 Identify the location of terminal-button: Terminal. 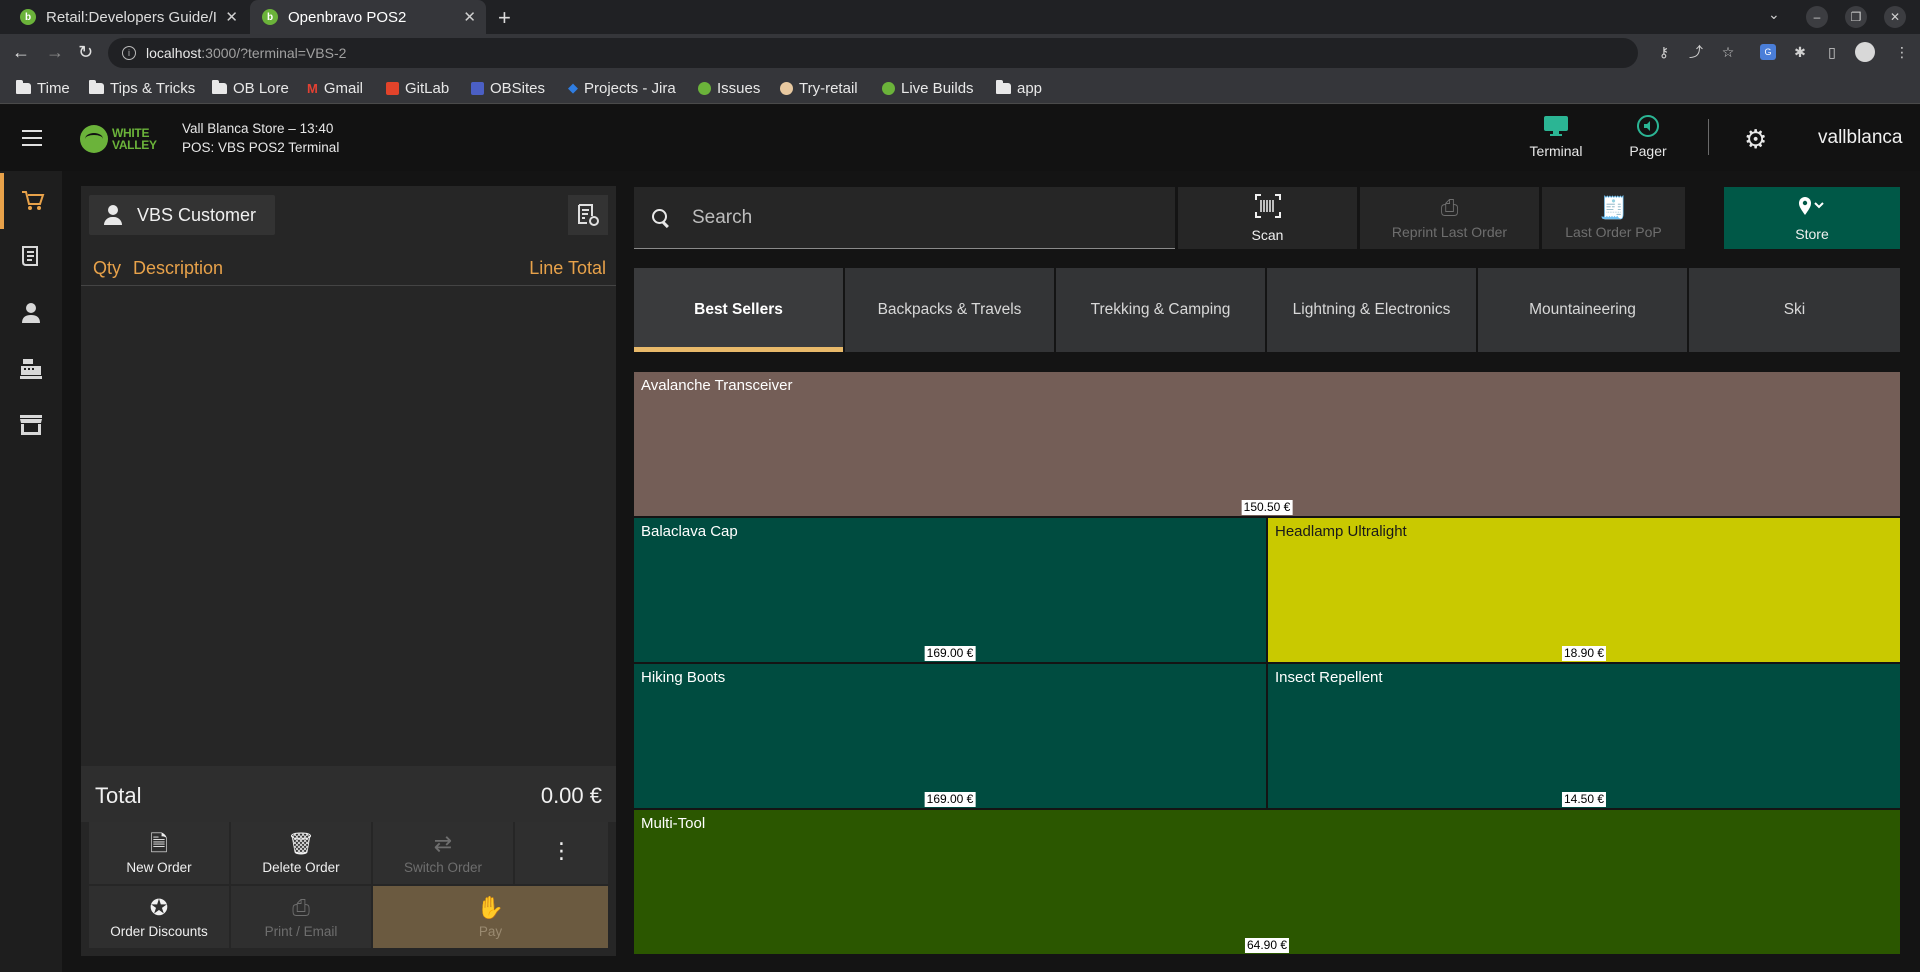
(1556, 139).